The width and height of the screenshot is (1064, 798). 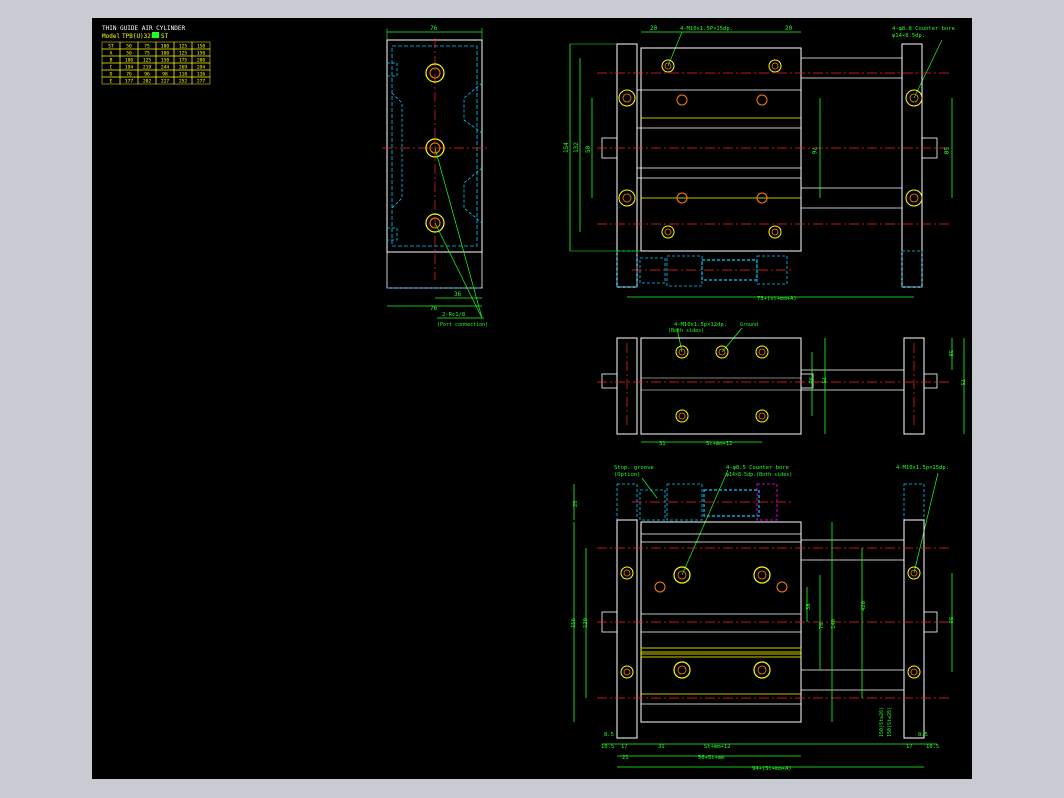 I want to click on front-tap-holes, so click(x=770, y=622).